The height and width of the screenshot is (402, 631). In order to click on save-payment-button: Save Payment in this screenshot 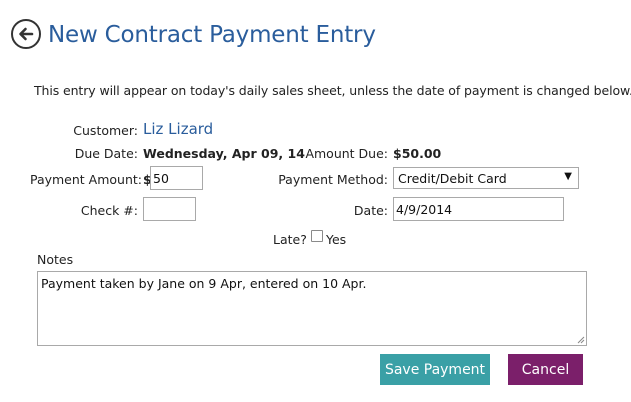, I will do `click(435, 369)`.